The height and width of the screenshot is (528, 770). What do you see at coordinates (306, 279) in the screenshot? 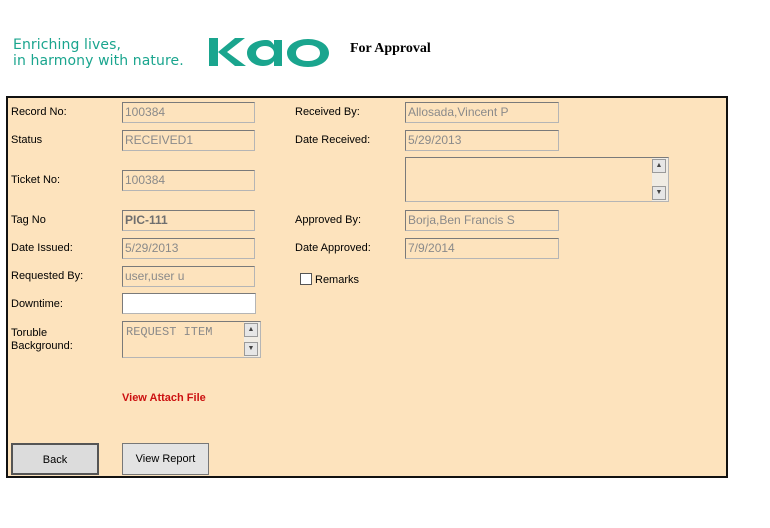
I see `remarks-checkbox` at bounding box center [306, 279].